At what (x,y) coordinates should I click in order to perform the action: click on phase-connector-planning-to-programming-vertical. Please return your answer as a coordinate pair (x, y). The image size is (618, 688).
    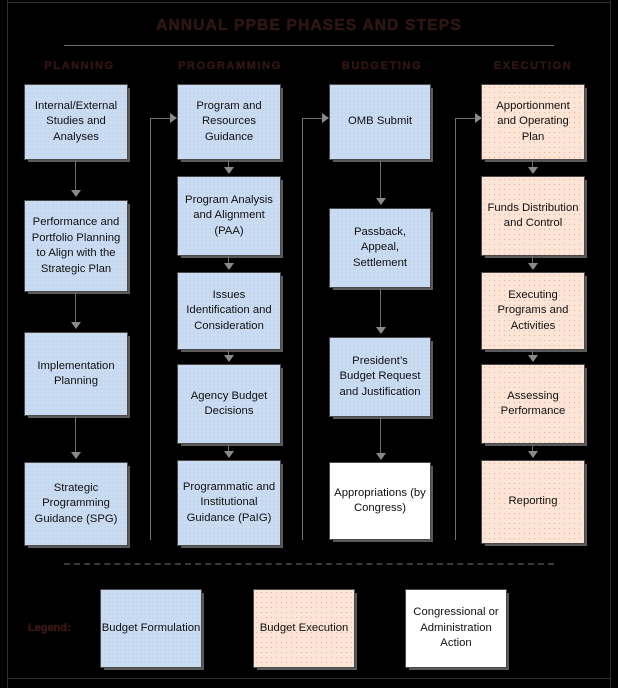
    Looking at the image, I should click on (151, 329).